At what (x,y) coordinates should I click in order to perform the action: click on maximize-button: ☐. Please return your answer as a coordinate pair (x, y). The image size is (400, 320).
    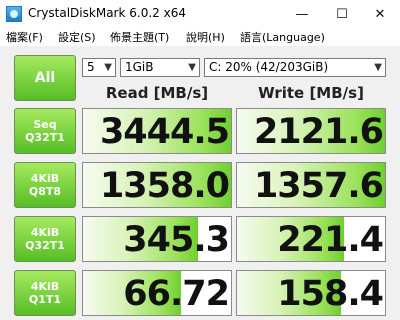
    Looking at the image, I should click on (342, 14).